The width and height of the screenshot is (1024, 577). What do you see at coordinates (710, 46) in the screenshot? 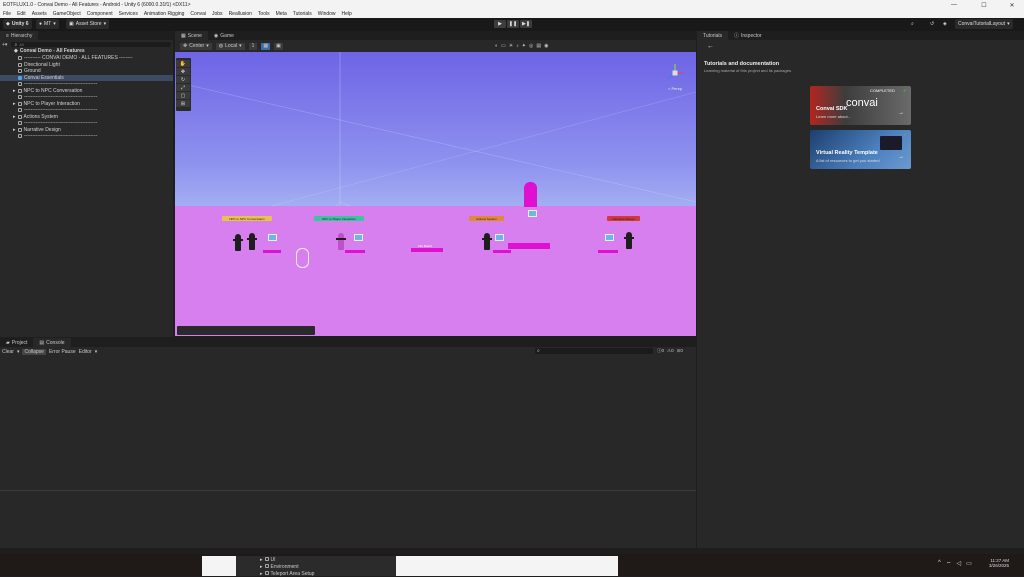
I see `back-arrow-icon: ←` at bounding box center [710, 46].